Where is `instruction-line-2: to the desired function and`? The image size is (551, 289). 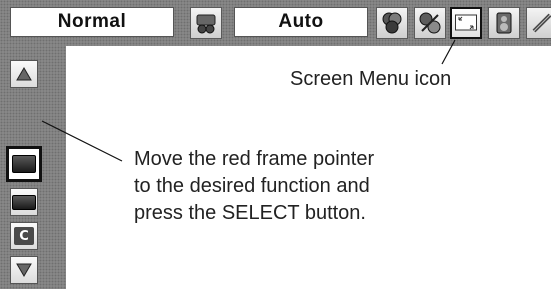
instruction-line-2: to the desired function and is located at coordinates (252, 186).